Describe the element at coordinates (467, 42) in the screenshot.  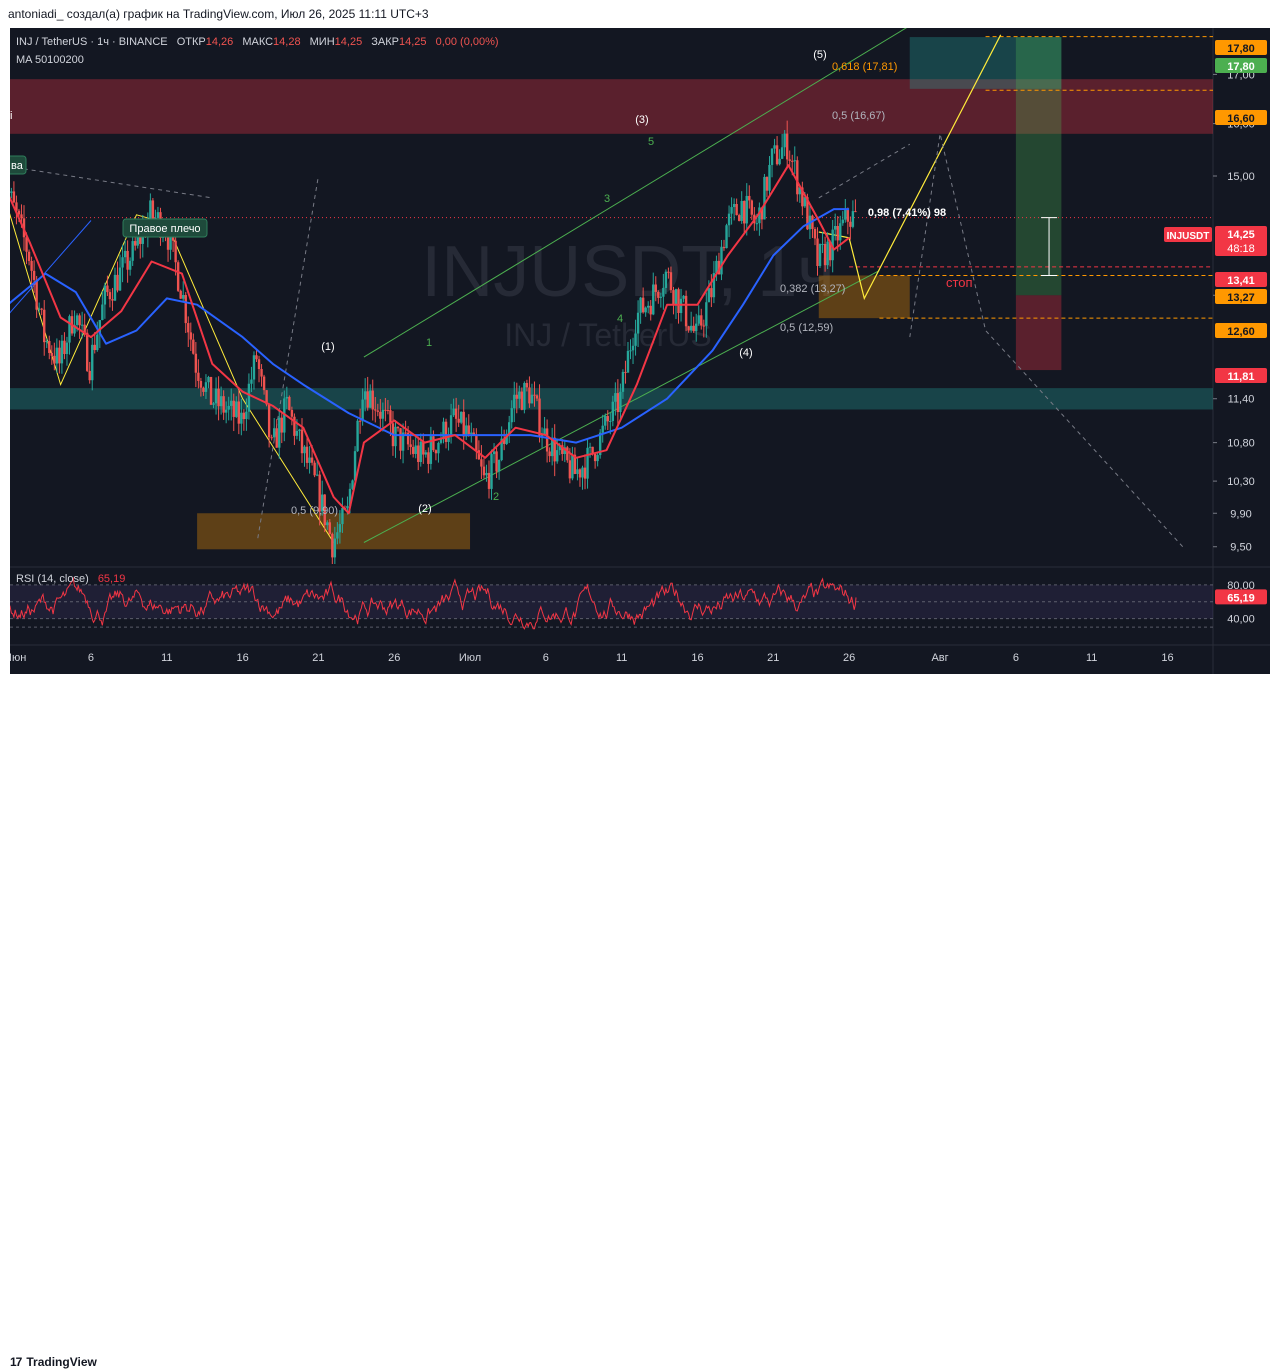
I see `legend-change: 0,00 (0,00%)` at that location.